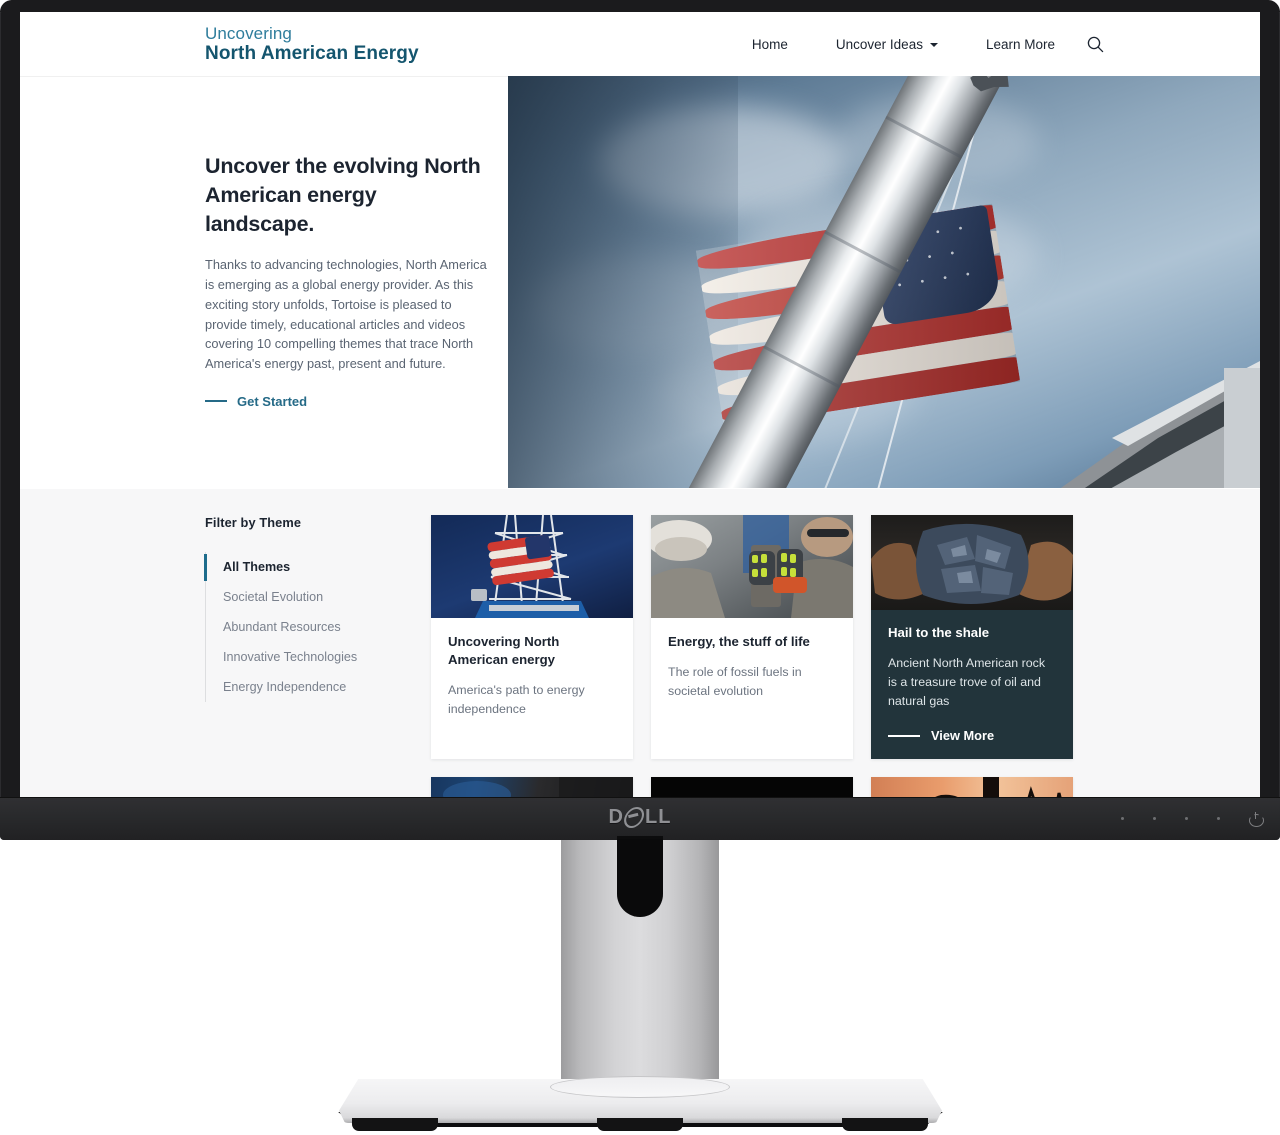 The height and width of the screenshot is (1135, 1280). What do you see at coordinates (272, 401) in the screenshot?
I see `get-started-label: Get Started` at bounding box center [272, 401].